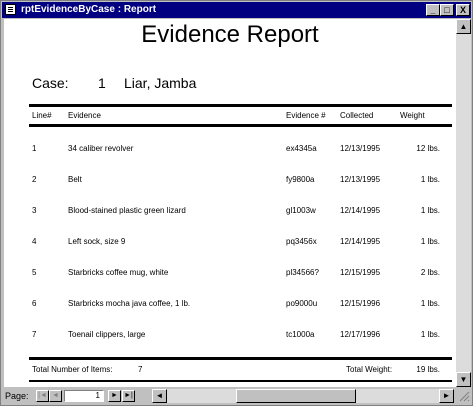 Image resolution: width=473 pixels, height=406 pixels. What do you see at coordinates (446, 396) in the screenshot?
I see `scroll-right-button: ►` at bounding box center [446, 396].